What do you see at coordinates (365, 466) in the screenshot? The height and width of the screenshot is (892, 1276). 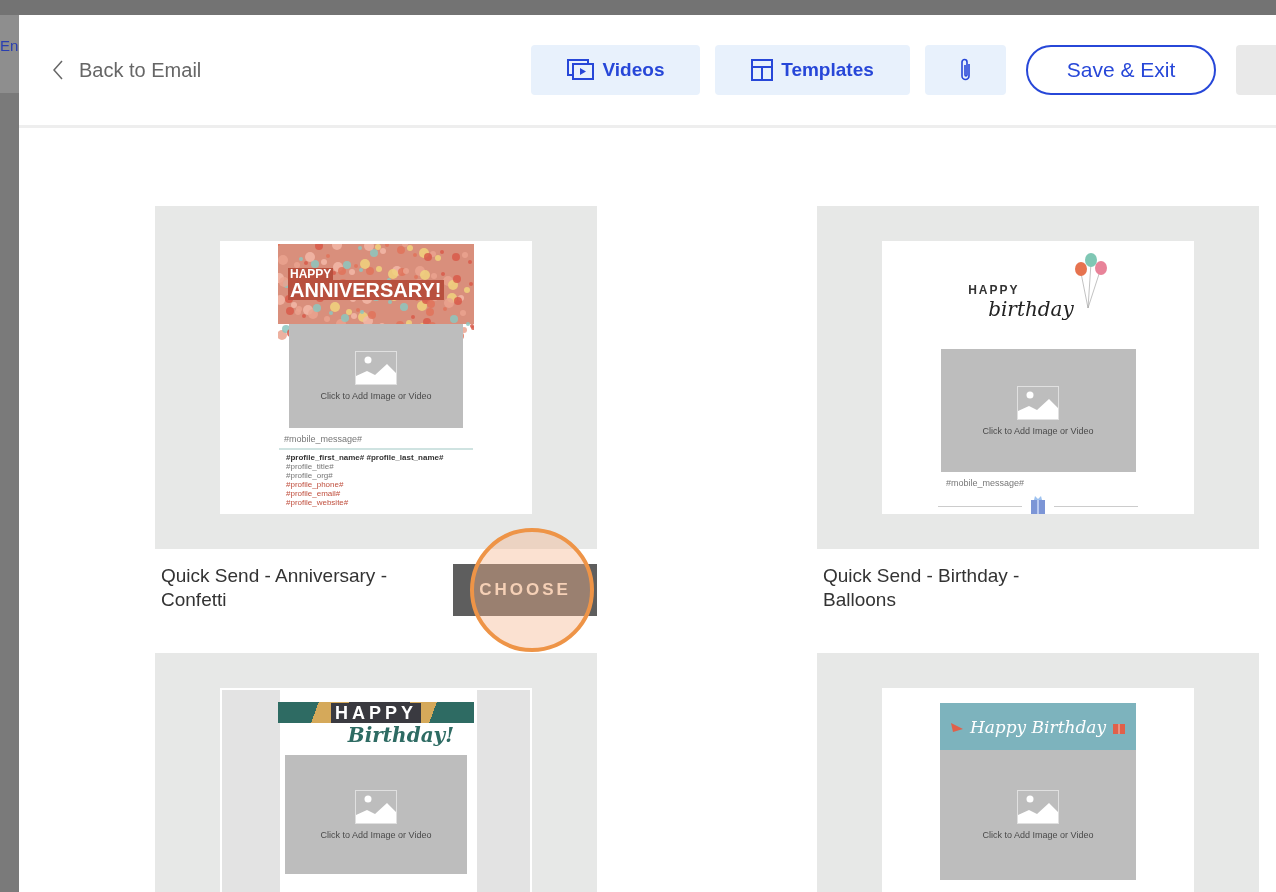 I see `profile-field: #profile_title#` at bounding box center [365, 466].